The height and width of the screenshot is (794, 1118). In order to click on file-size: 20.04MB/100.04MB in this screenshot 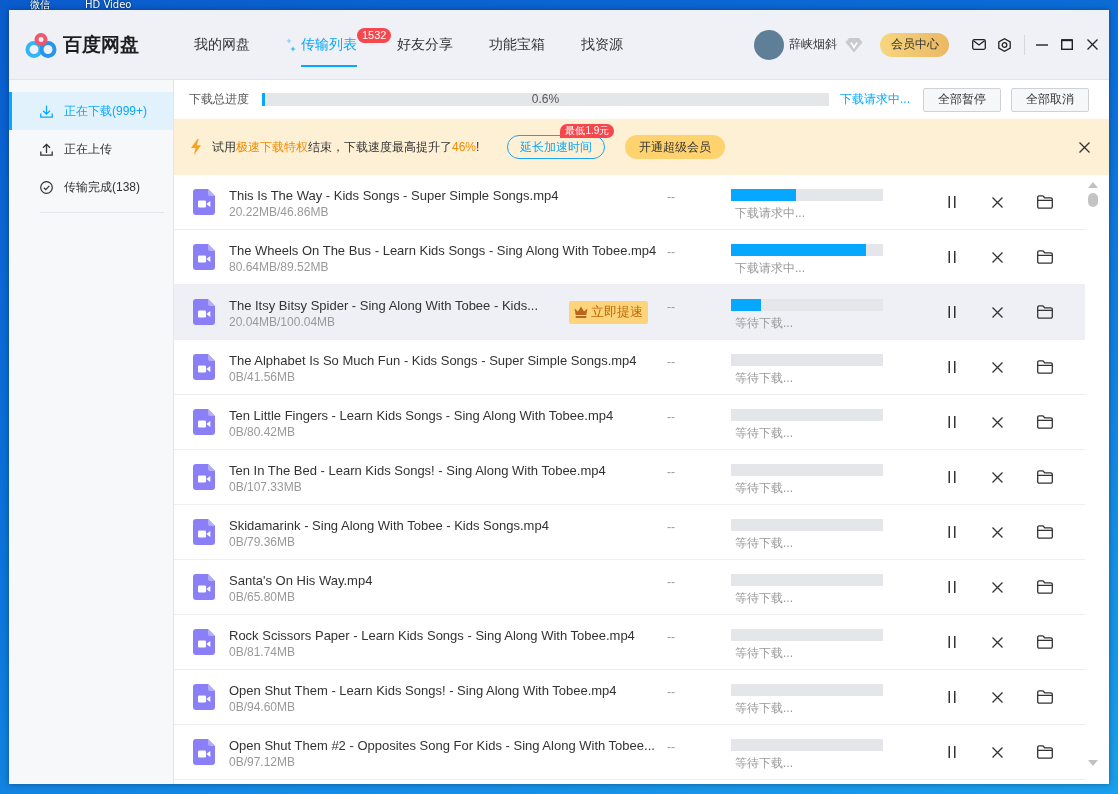, I will do `click(282, 322)`.